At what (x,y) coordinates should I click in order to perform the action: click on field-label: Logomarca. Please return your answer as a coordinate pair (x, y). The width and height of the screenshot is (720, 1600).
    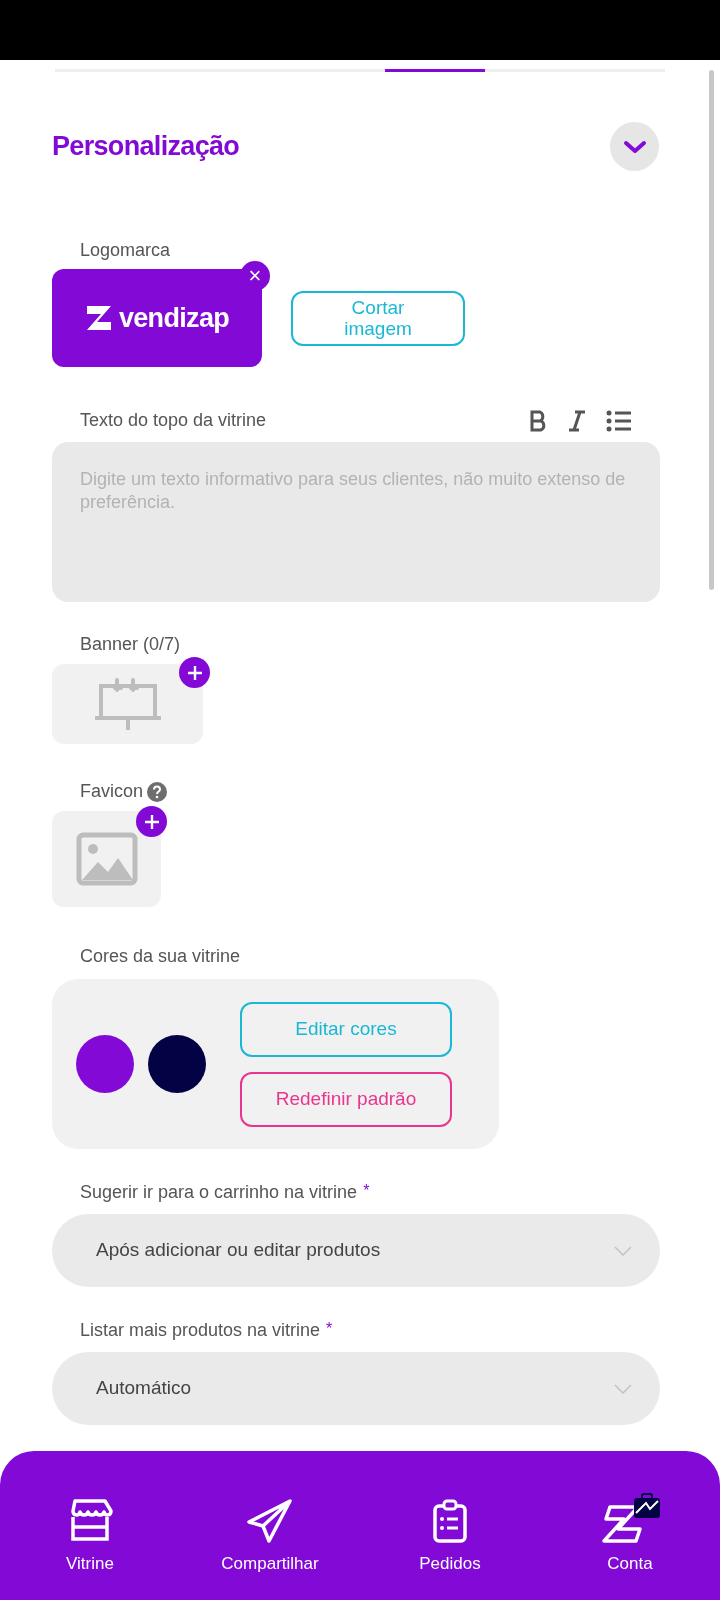
    Looking at the image, I should click on (126, 250).